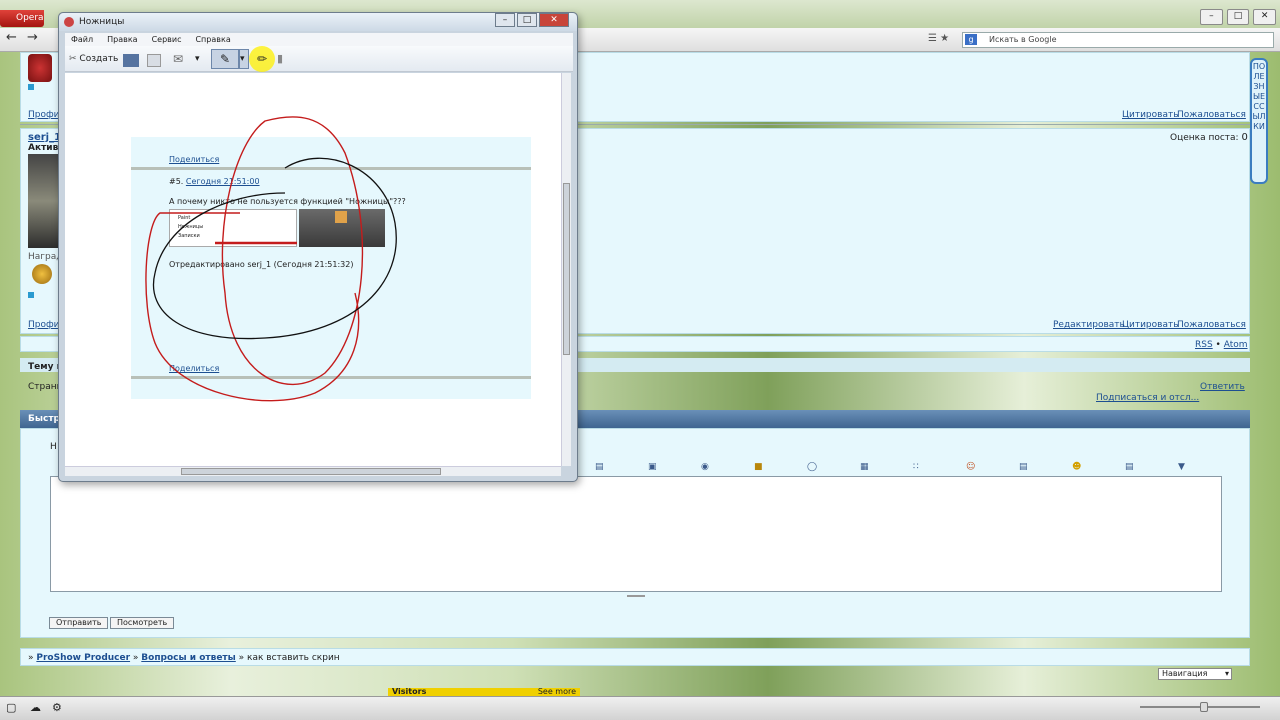 This screenshot has height=720, width=1280. I want to click on rss-star-icons: ☰ ★, so click(938, 38).